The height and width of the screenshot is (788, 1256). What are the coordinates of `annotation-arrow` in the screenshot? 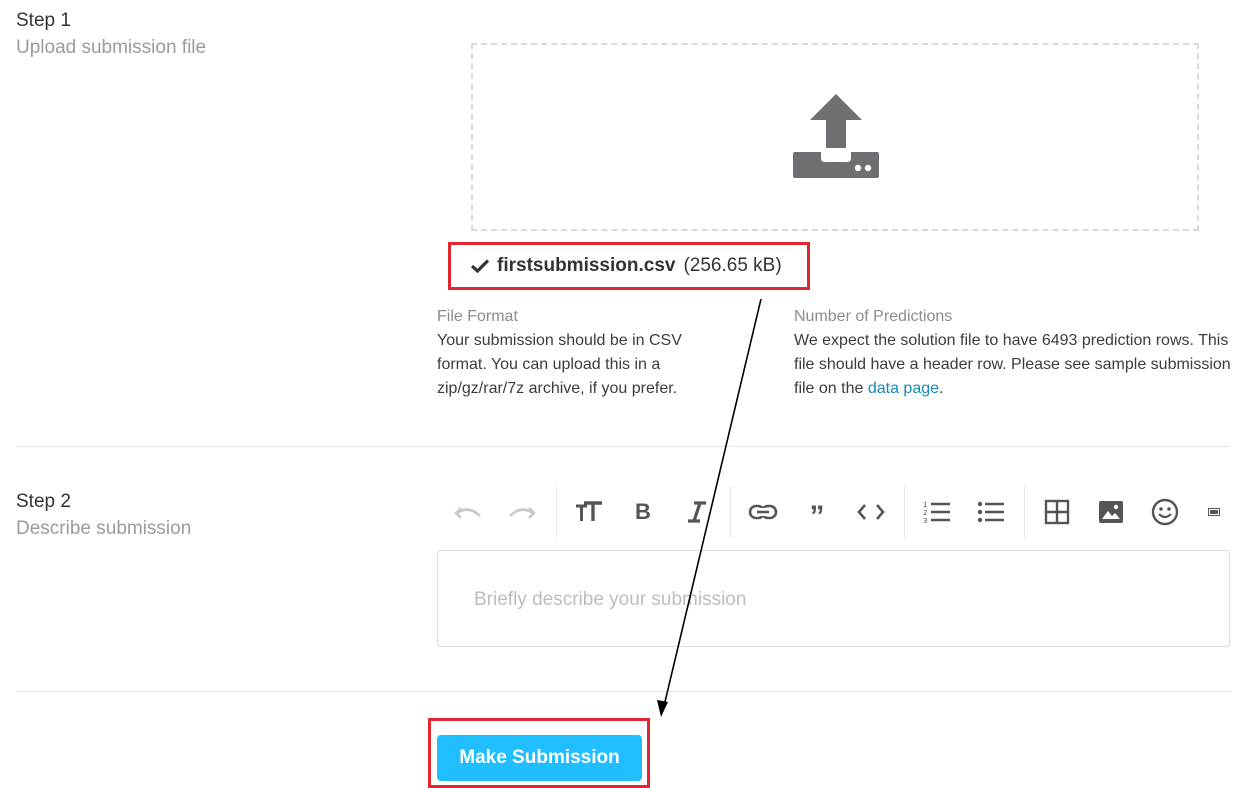 It's located at (709, 507).